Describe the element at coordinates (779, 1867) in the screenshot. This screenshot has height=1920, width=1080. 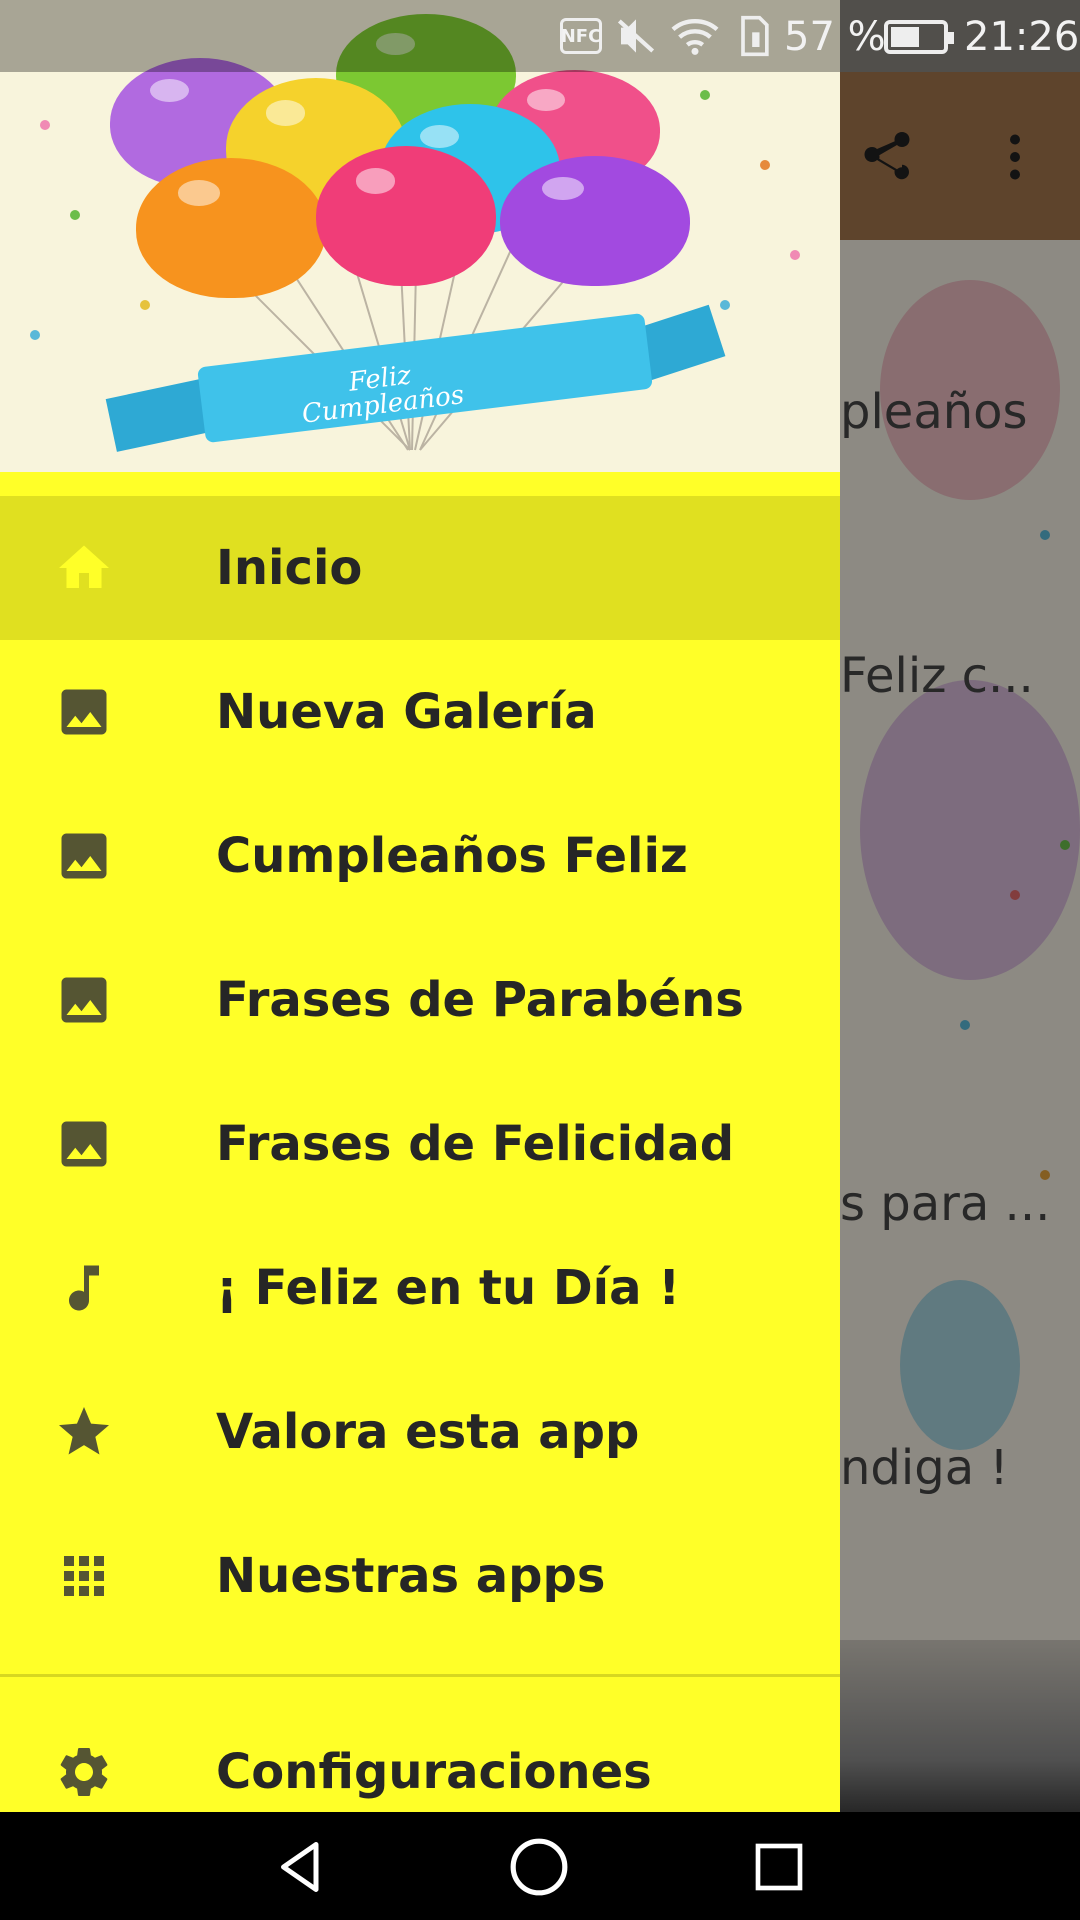
I see `recents-icon` at that location.